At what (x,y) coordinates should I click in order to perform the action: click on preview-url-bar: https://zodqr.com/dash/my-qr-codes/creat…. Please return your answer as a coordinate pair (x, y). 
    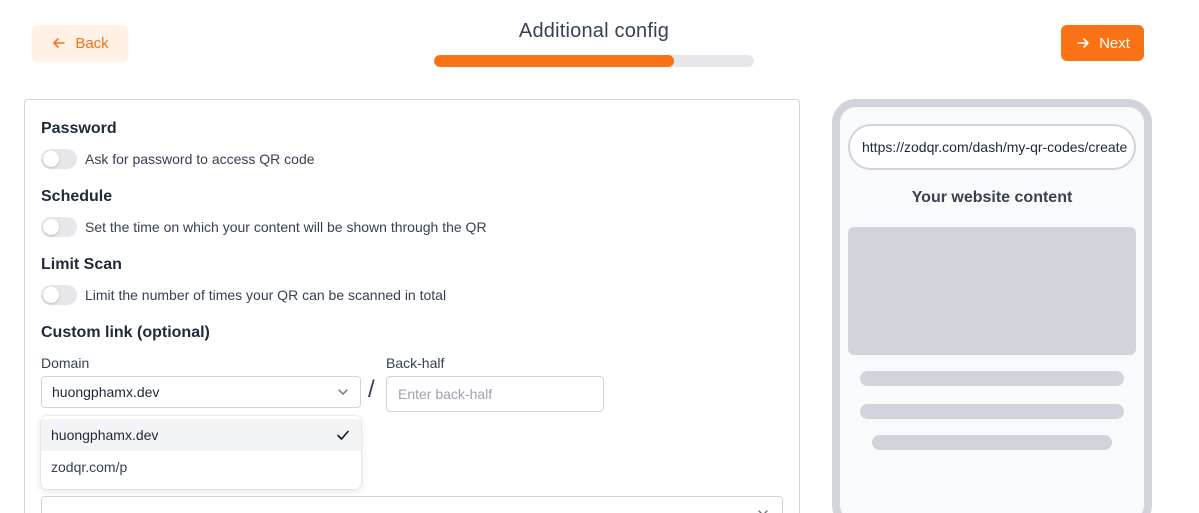
    Looking at the image, I should click on (992, 147).